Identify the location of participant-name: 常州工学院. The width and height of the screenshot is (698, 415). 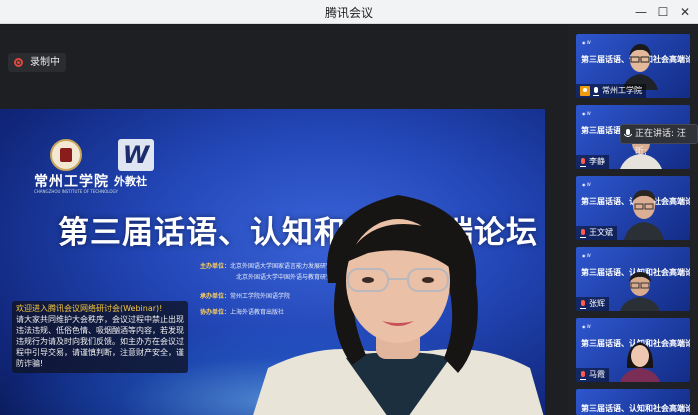
(622, 90).